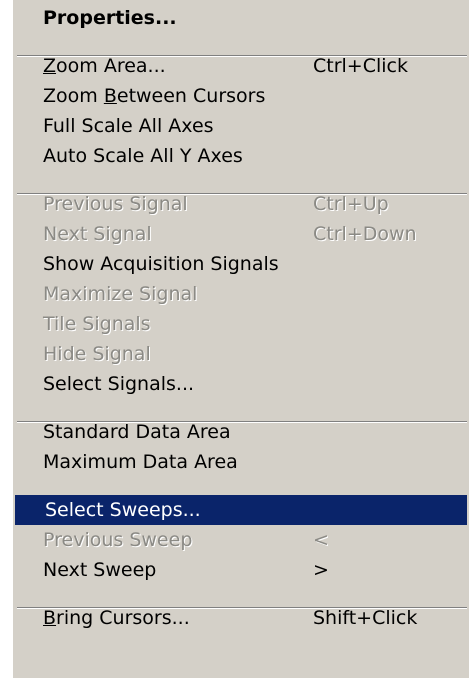 This screenshot has width=469, height=678. What do you see at coordinates (120, 294) in the screenshot?
I see `menu-item-label: Maximize Signal` at bounding box center [120, 294].